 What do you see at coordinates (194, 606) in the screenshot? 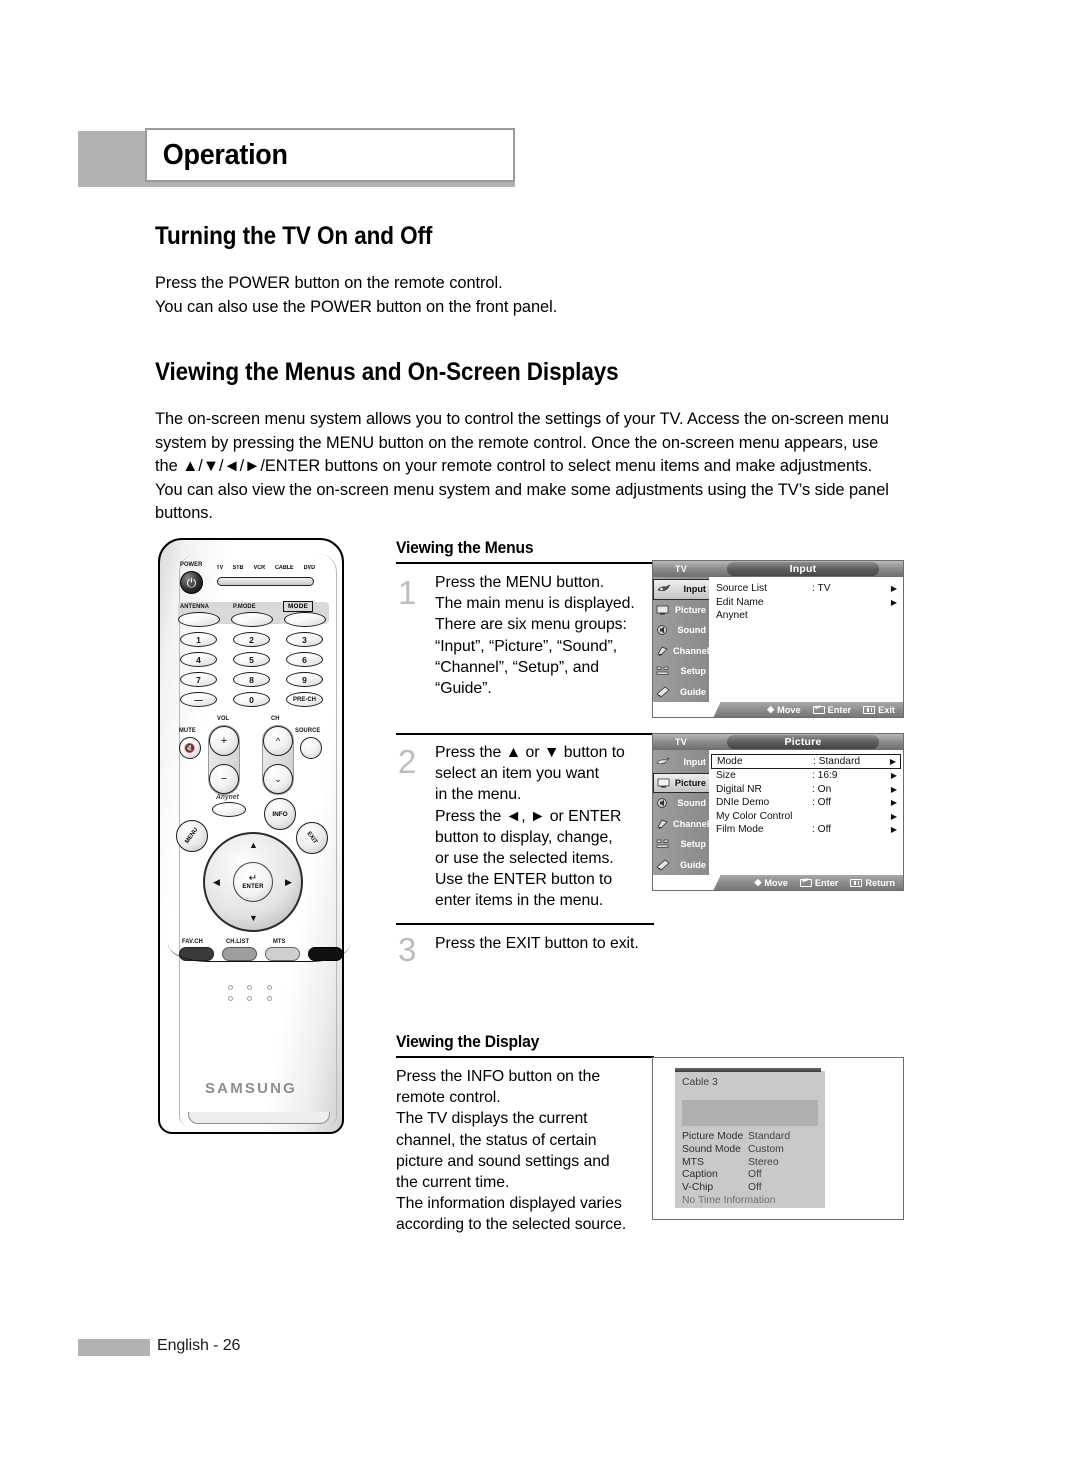
I see `antenna-label: ANTENNA` at bounding box center [194, 606].